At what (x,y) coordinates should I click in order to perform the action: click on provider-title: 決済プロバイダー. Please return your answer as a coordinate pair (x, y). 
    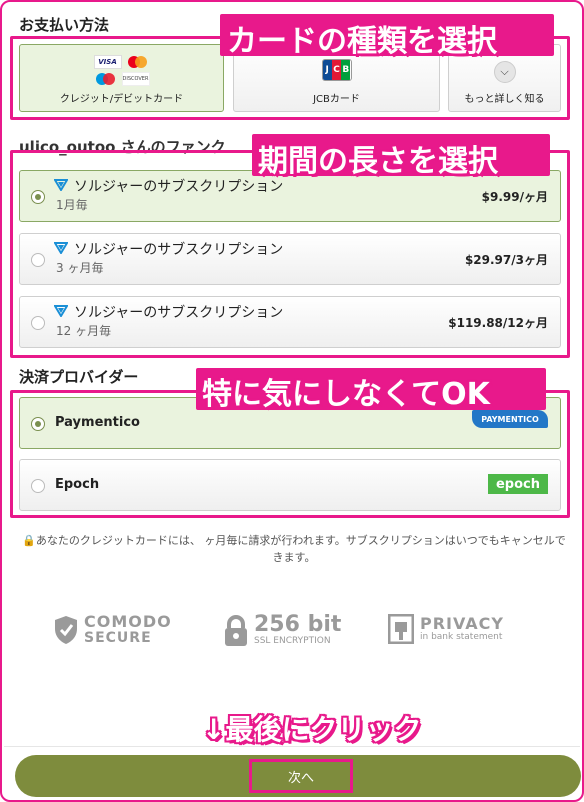
    Looking at the image, I should click on (79, 377).